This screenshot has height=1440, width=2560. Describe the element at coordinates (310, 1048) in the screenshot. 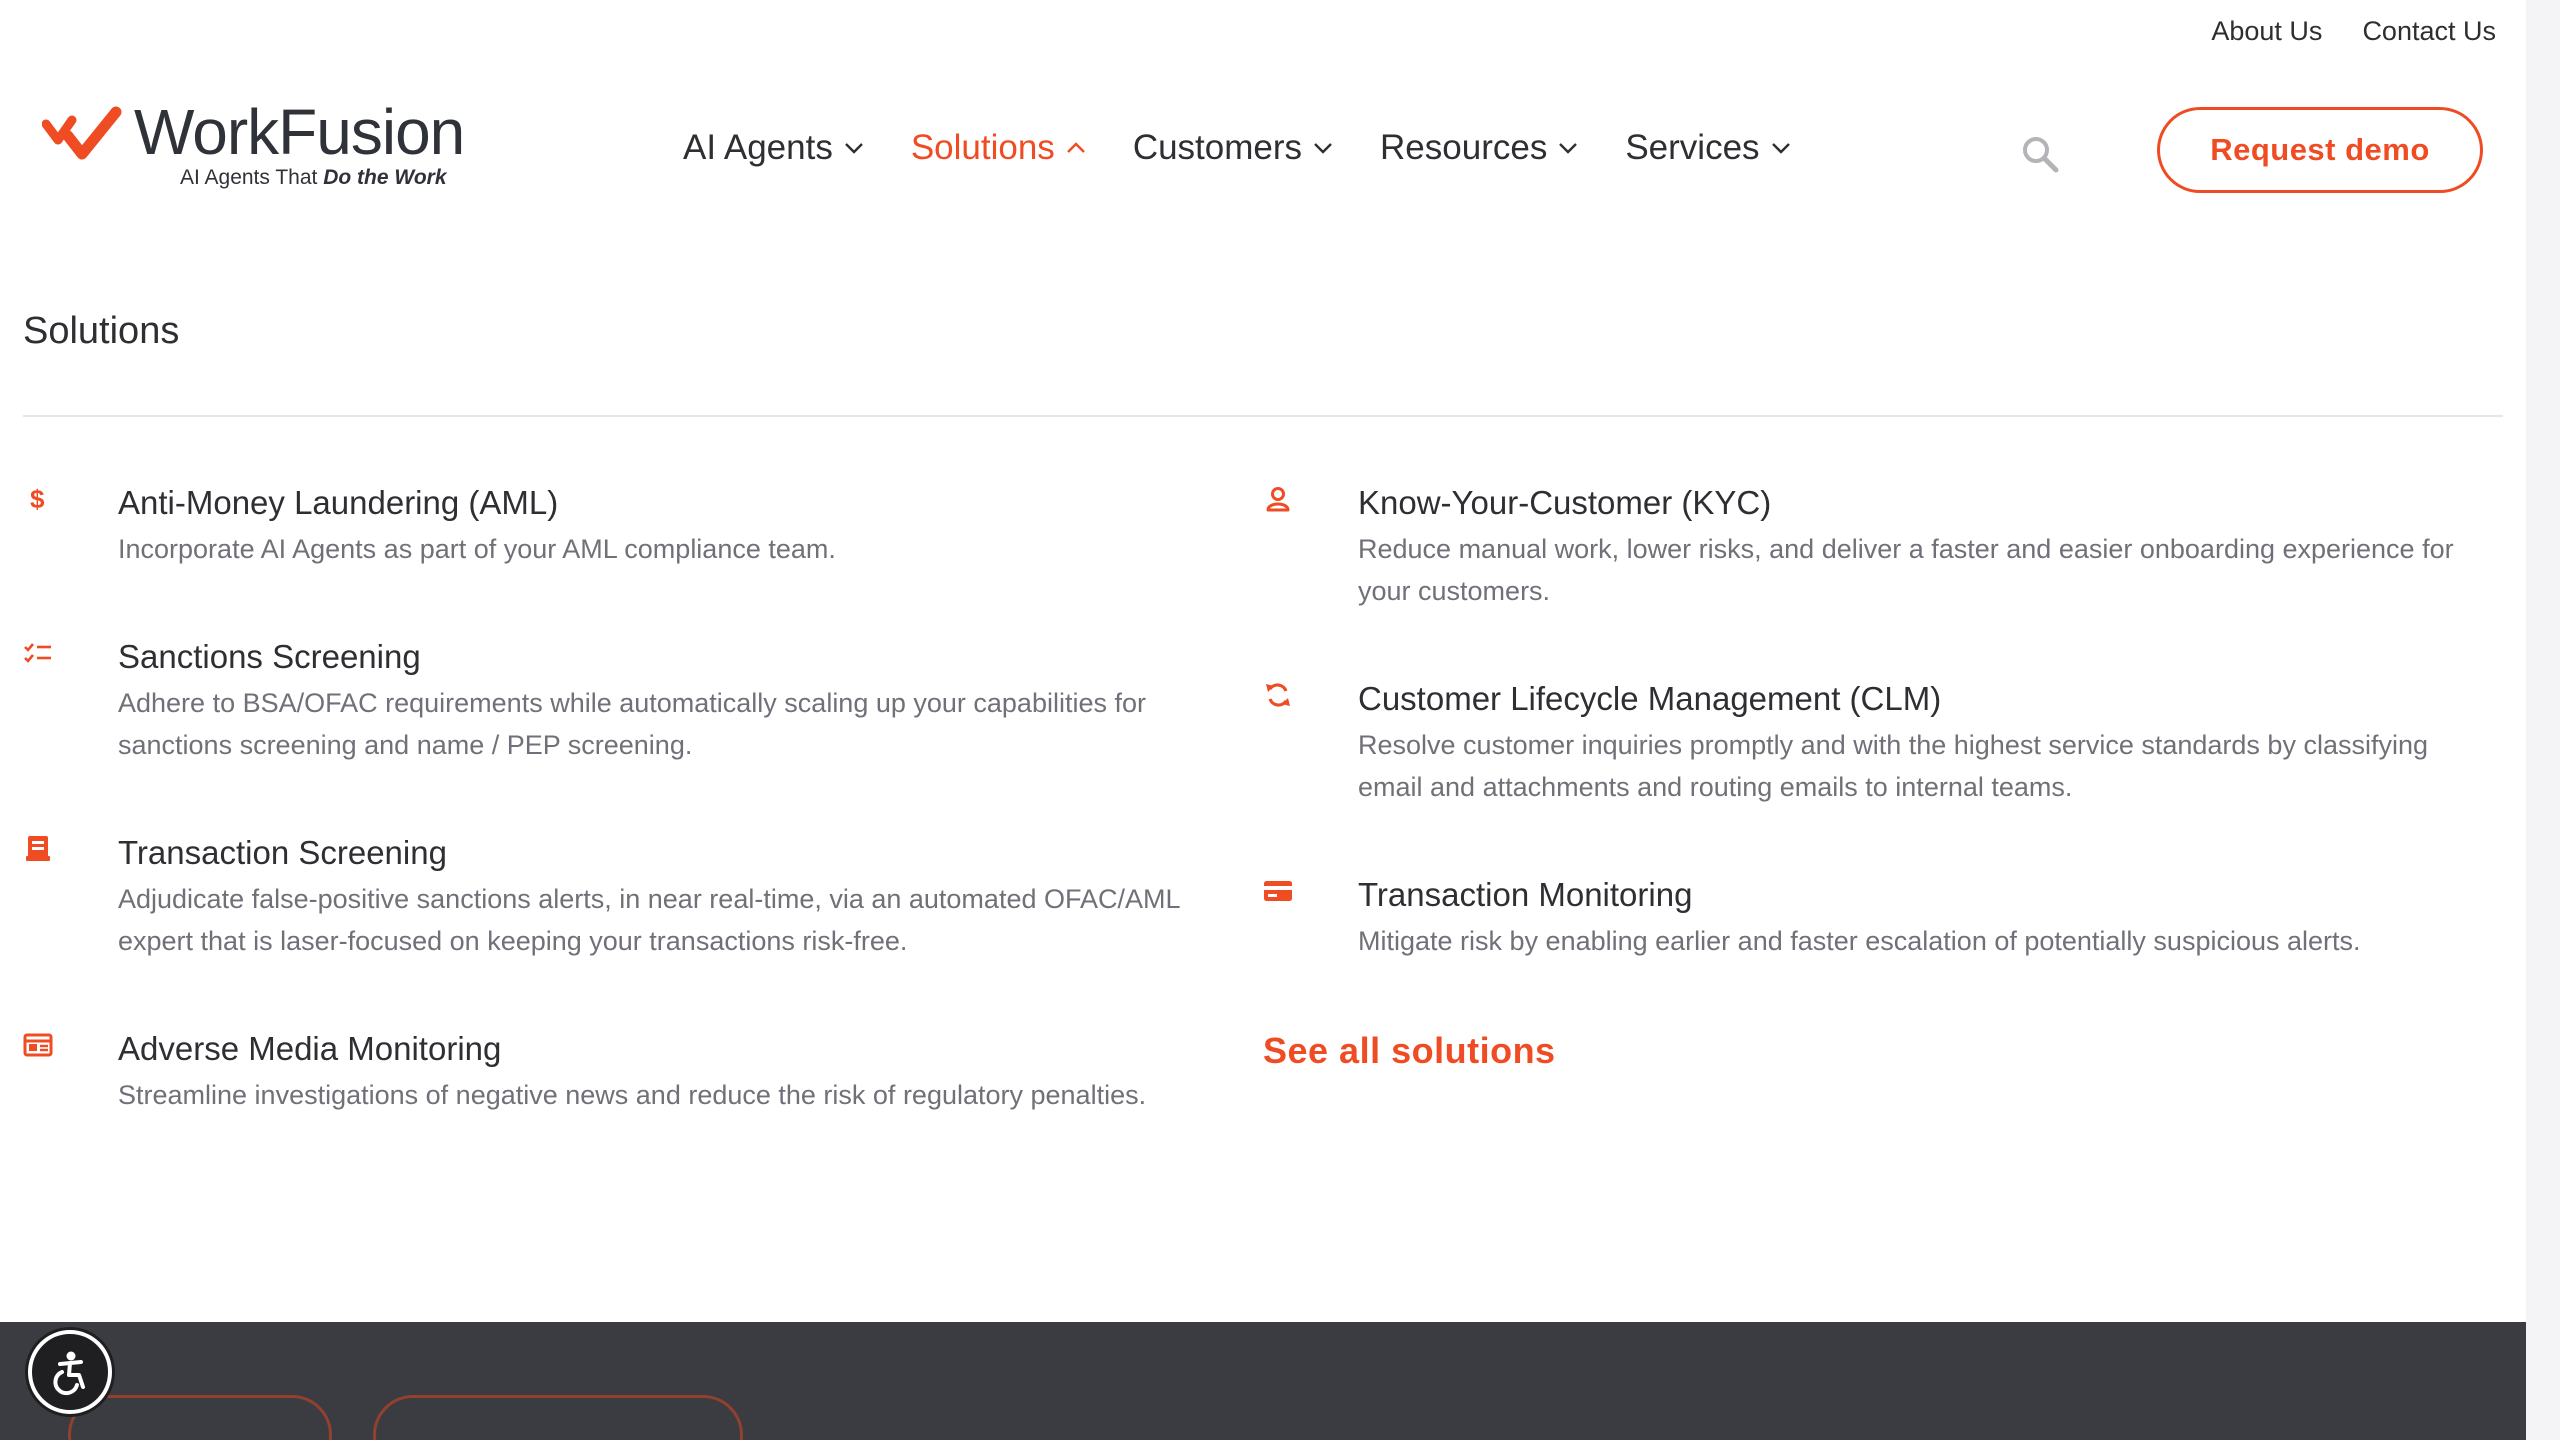

I see `solution-title: Adverse Media Monitoring` at that location.